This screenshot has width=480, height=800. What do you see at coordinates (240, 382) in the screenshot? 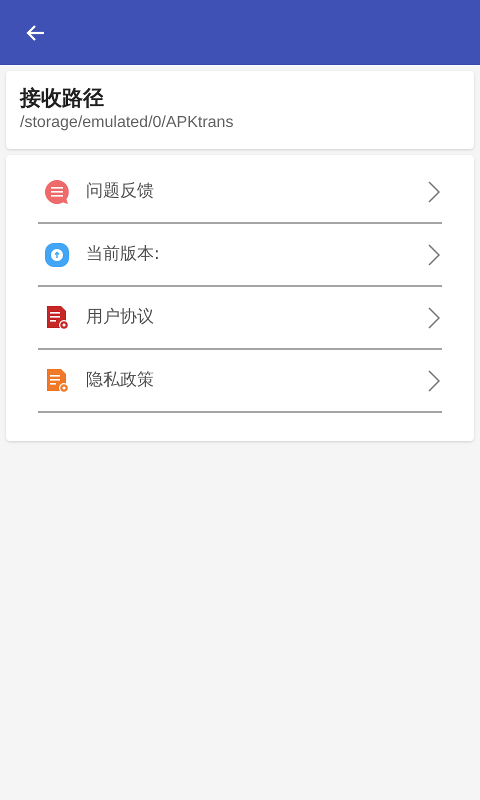
I see `menu-item: 隐私政策` at bounding box center [240, 382].